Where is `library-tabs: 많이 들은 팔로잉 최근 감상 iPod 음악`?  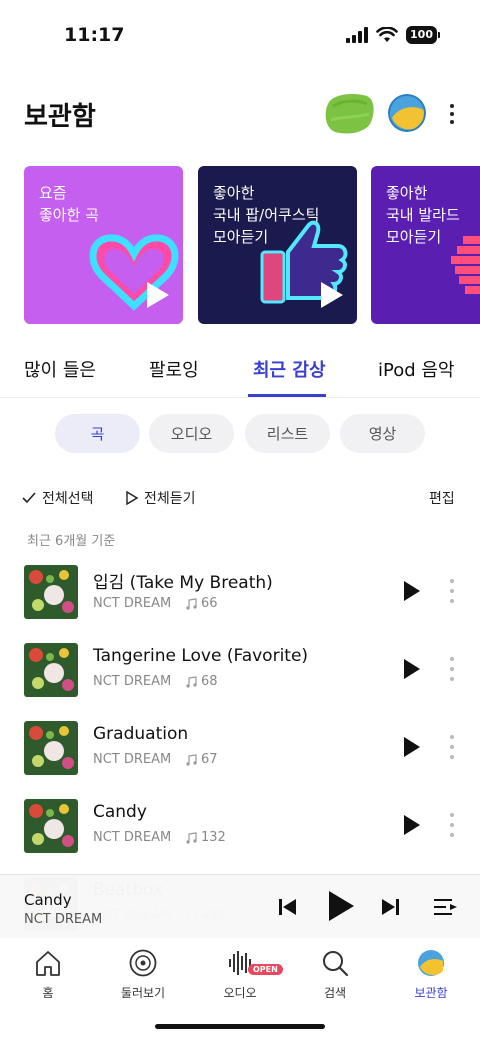 library-tabs: 많이 들은 팔로잉 최근 감상 iPod 음악 is located at coordinates (240, 372).